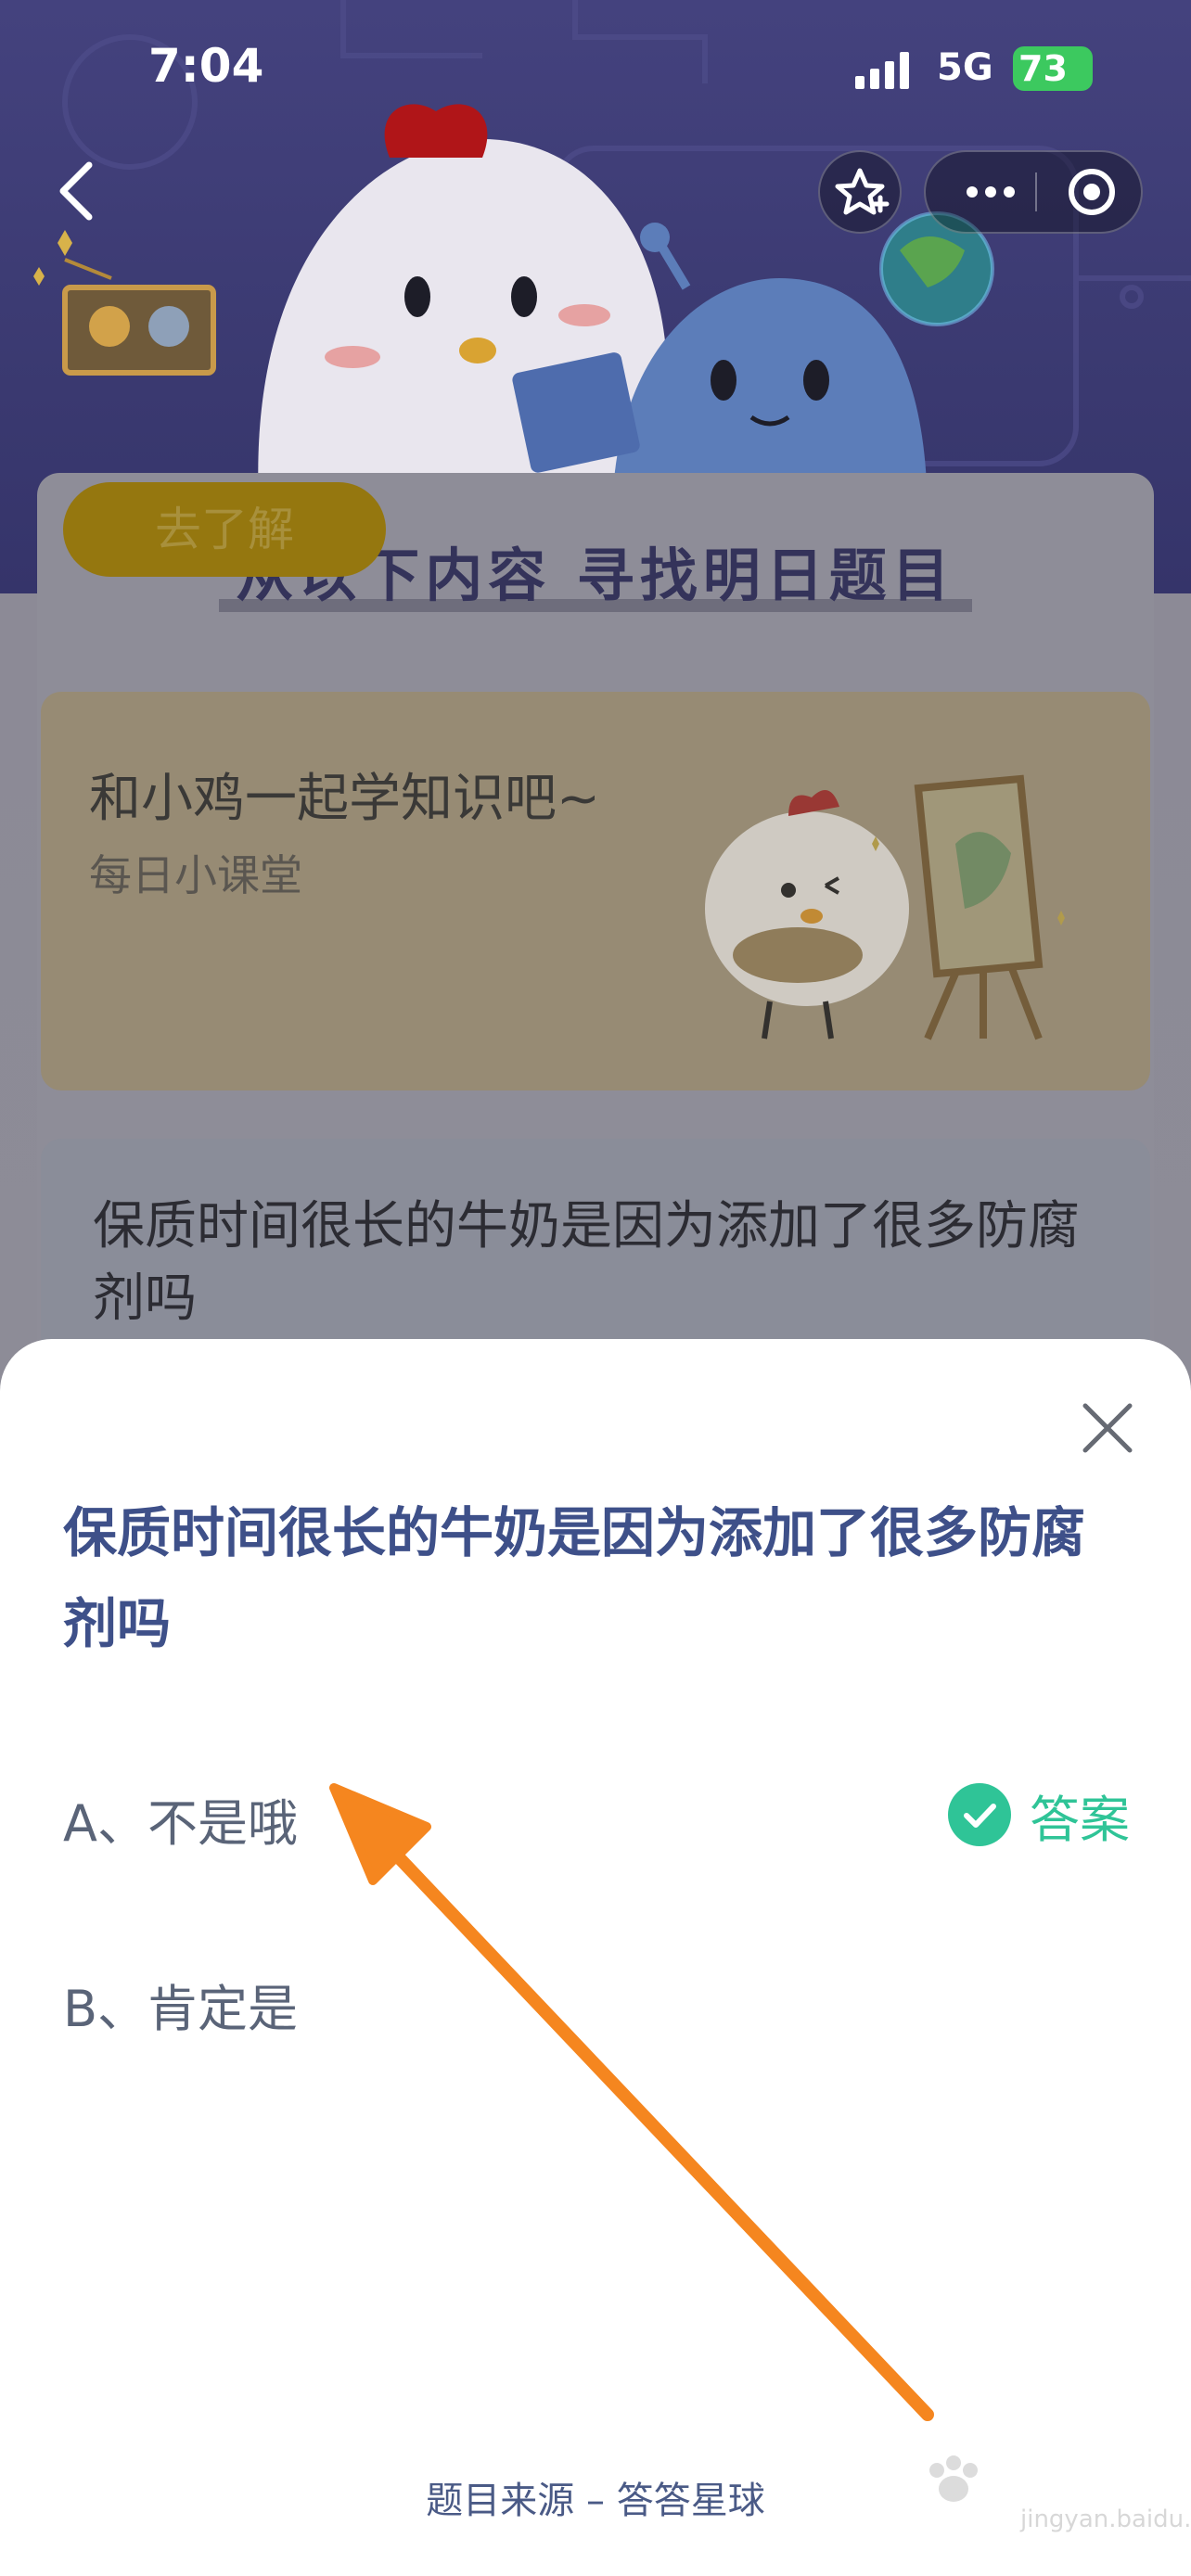  I want to click on option-a-label: A、不是哦, so click(180, 1823).